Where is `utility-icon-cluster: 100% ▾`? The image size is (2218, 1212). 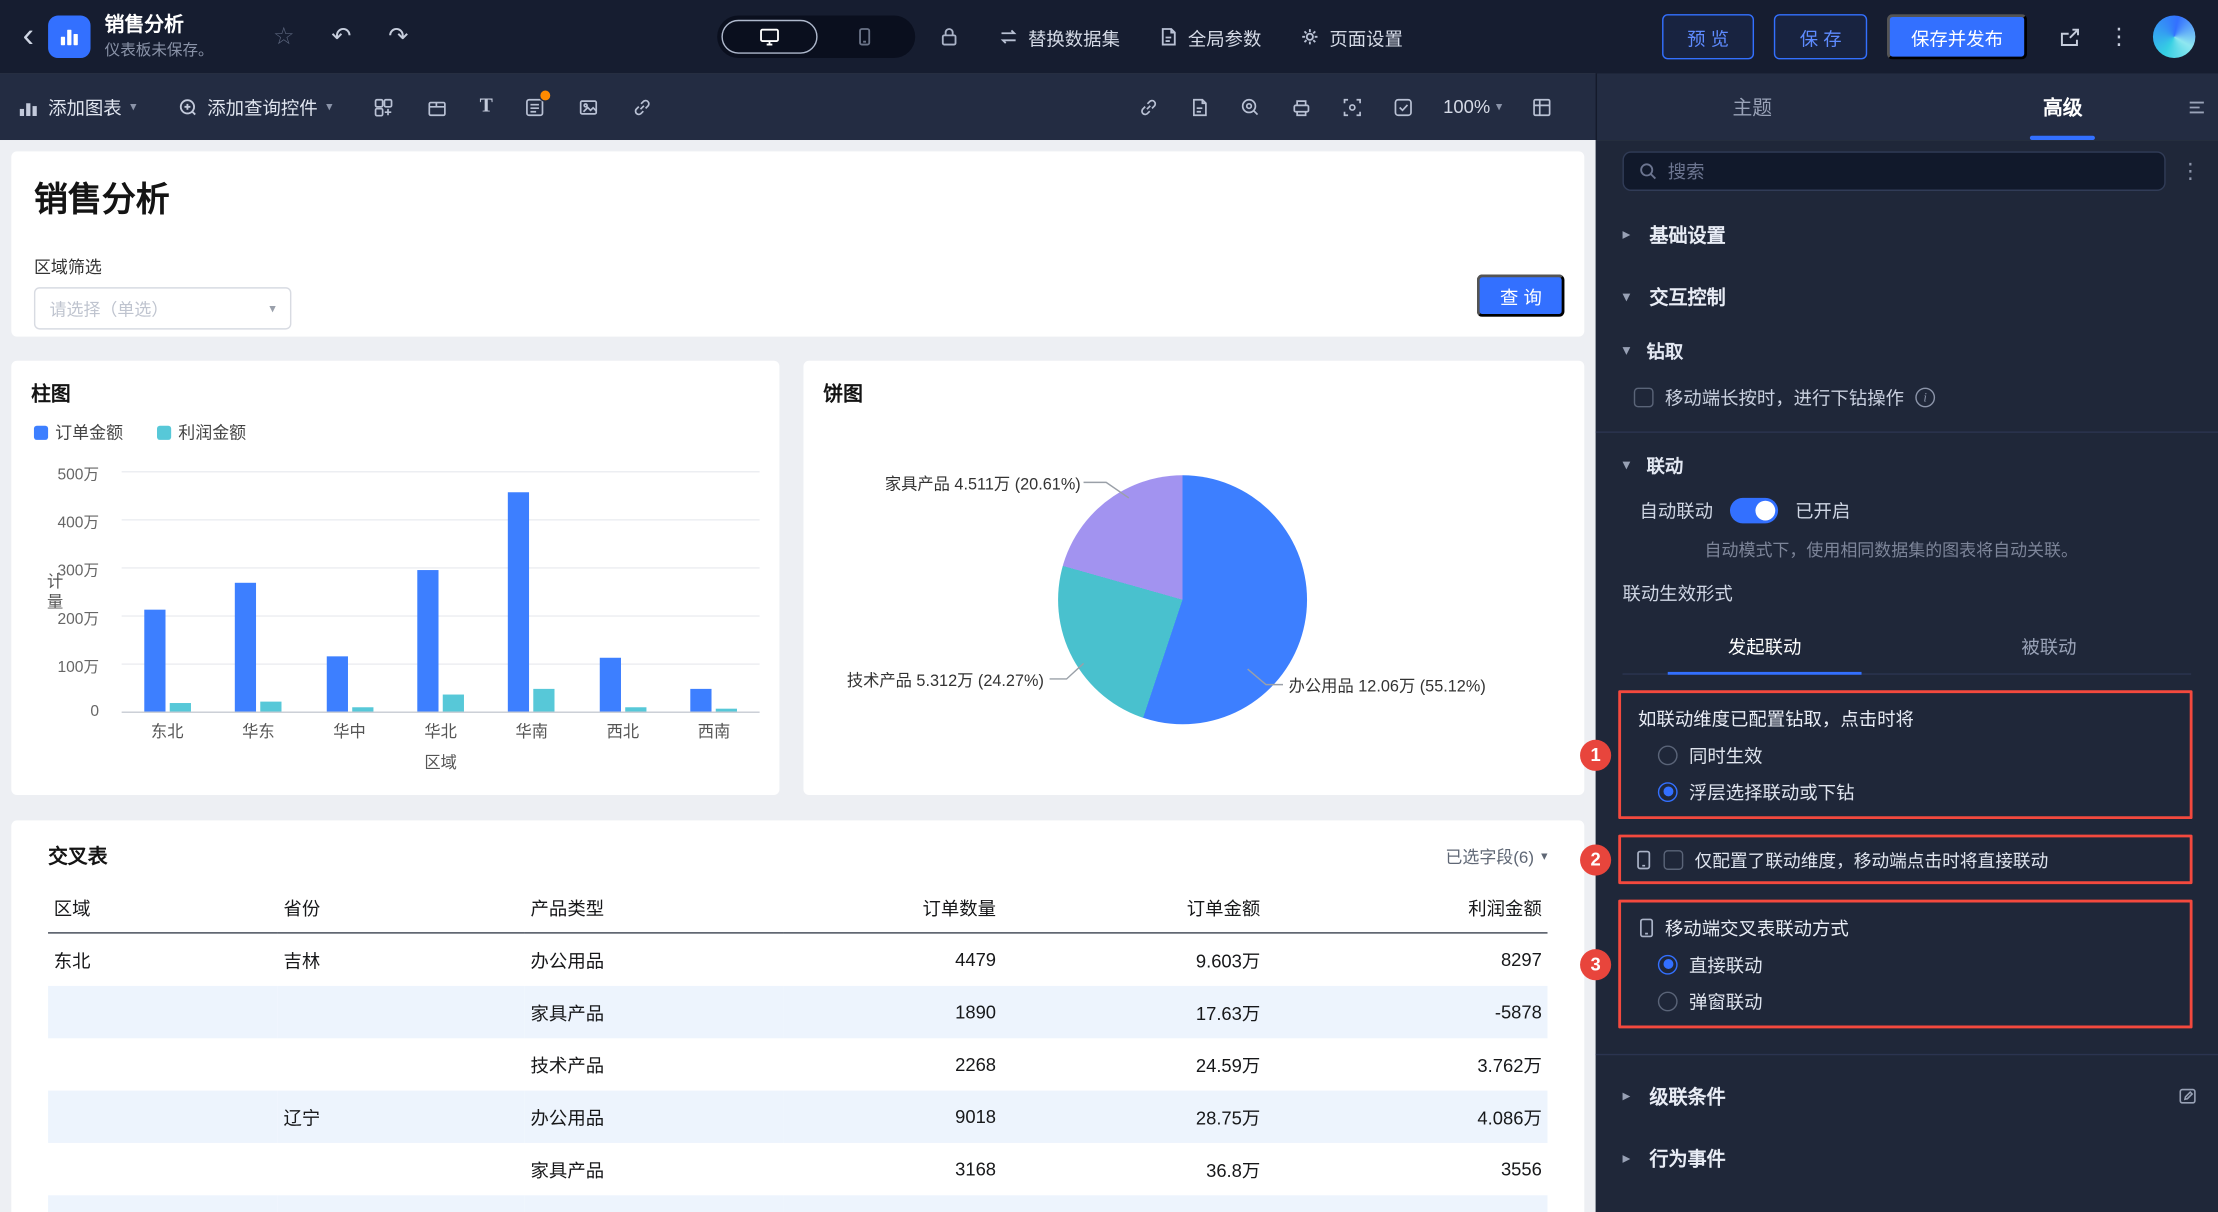 utility-icon-cluster: 100% ▾ is located at coordinates (1346, 106).